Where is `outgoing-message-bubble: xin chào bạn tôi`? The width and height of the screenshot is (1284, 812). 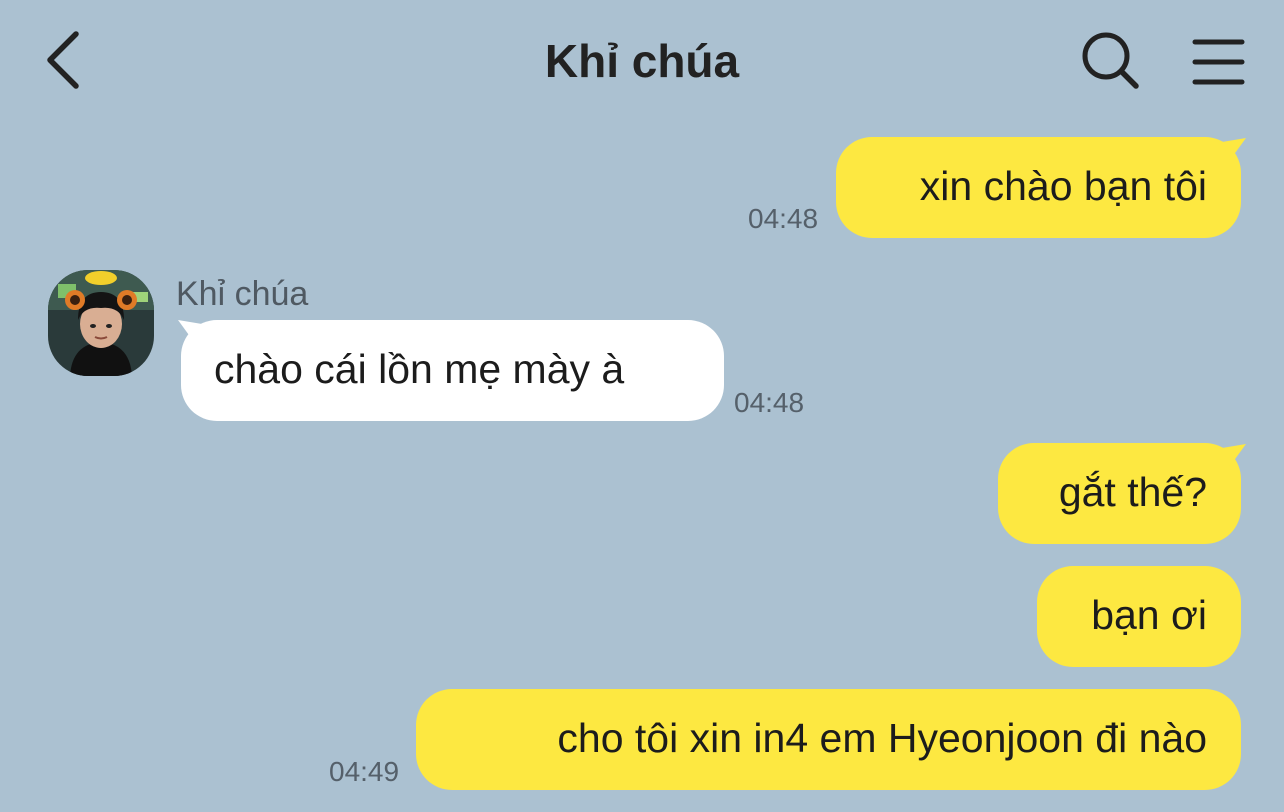
outgoing-message-bubble: xin chào bạn tôi is located at coordinates (1038, 187).